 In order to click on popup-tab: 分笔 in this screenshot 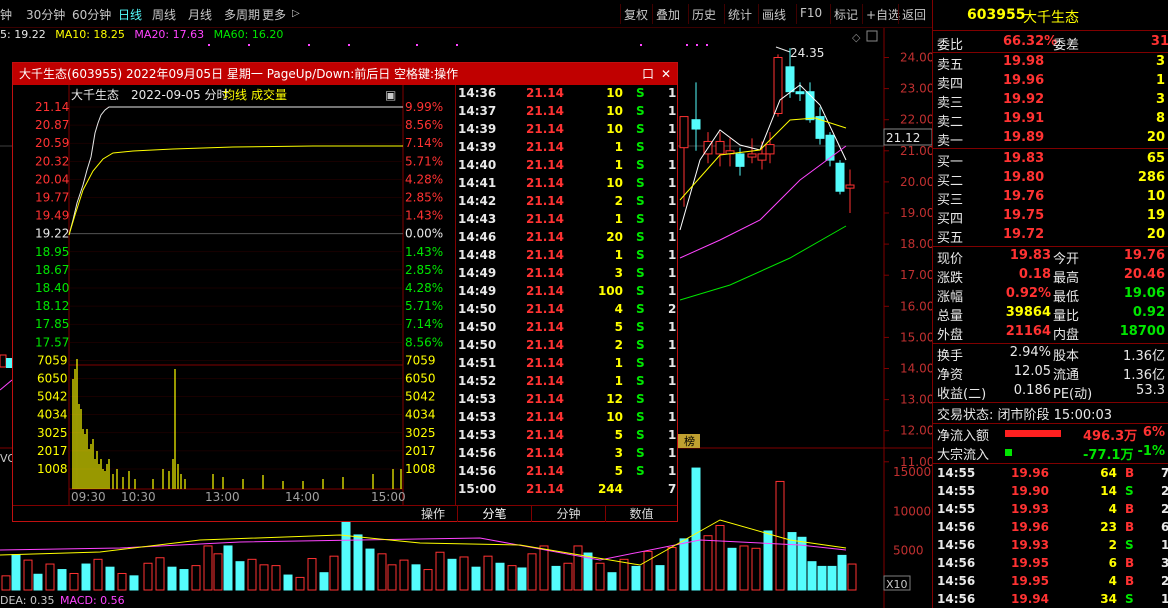, I will do `click(494, 514)`.